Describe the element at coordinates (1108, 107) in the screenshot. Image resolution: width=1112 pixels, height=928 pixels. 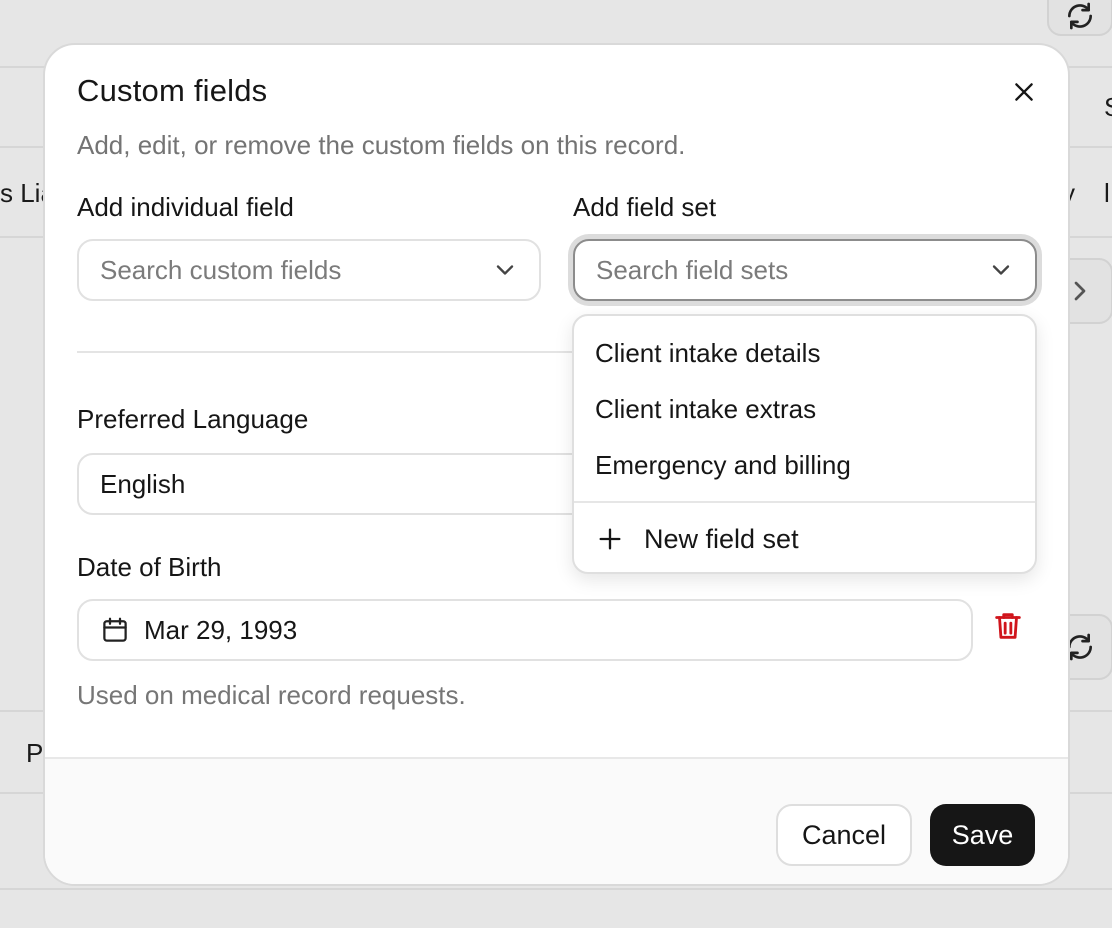
I see `background-text: S` at that location.